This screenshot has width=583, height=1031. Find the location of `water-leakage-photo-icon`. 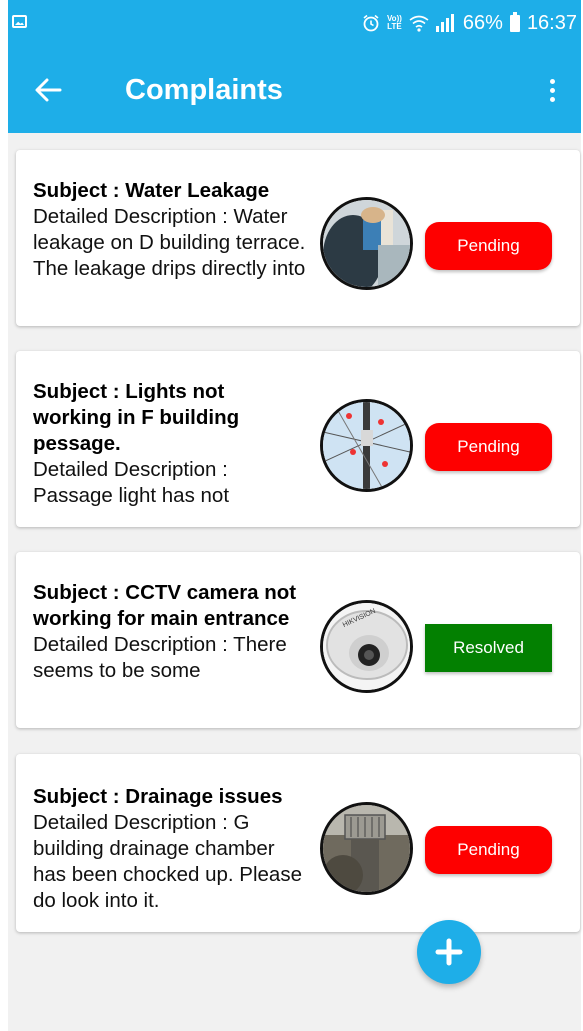

water-leakage-photo-icon is located at coordinates (366, 243).